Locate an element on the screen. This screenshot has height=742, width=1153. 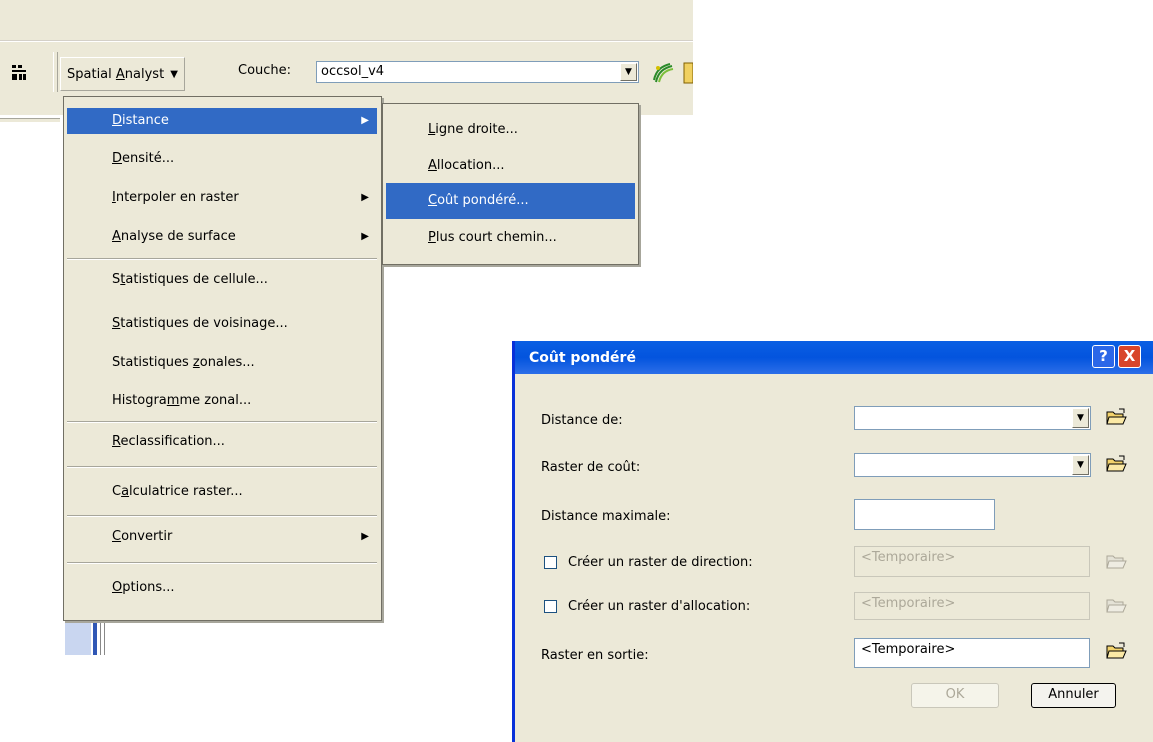
scrollbar-edge is located at coordinates (95, 637).